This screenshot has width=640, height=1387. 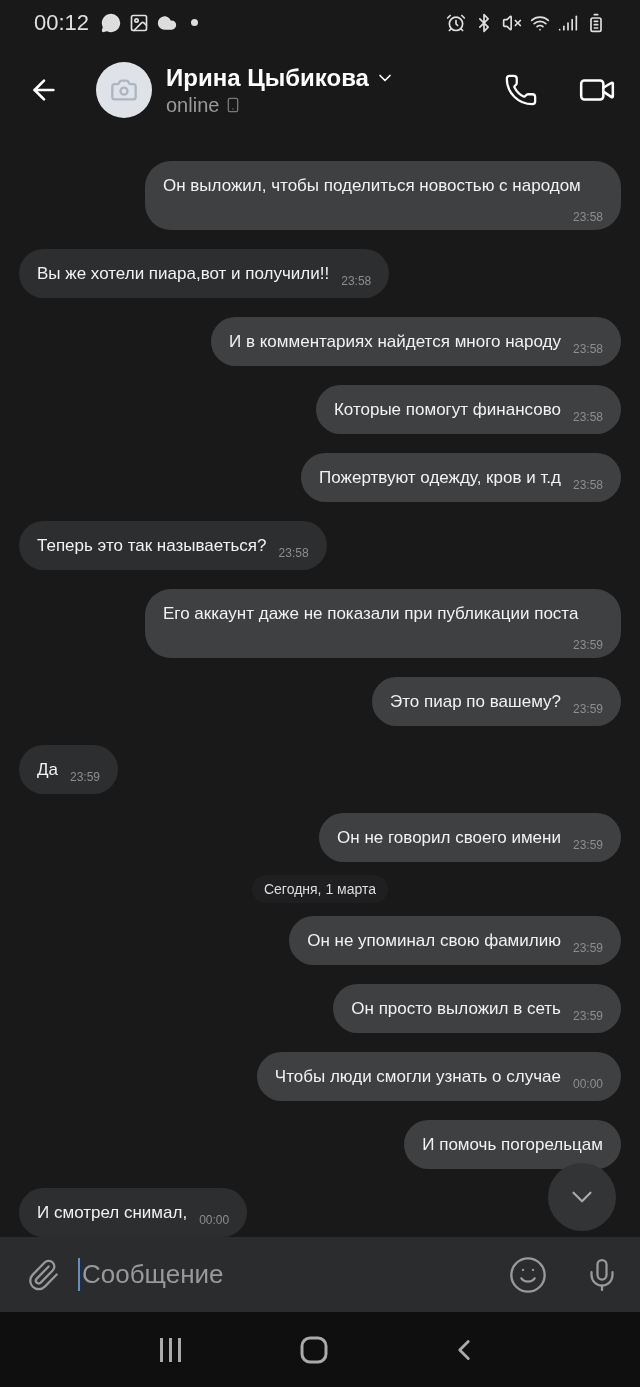 I want to click on outgoing-message: Его аккаунт даже не показали при публикации поста 23:59, so click(x=383, y=623).